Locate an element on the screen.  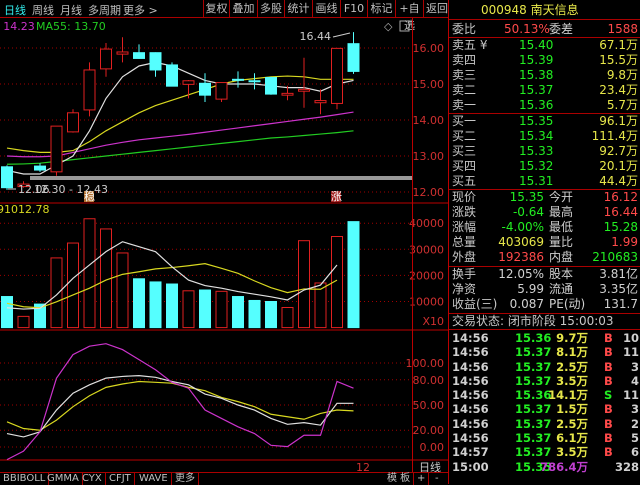
level-volume: 96.1万 is located at coordinates (618, 121).